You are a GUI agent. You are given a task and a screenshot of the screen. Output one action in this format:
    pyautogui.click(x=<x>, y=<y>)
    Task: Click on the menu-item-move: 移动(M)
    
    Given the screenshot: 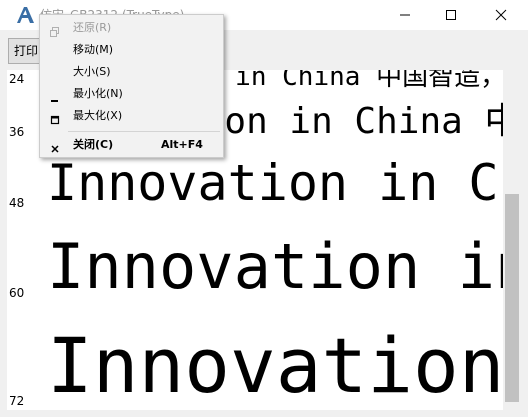 What is the action you would take?
    pyautogui.click(x=131, y=50)
    